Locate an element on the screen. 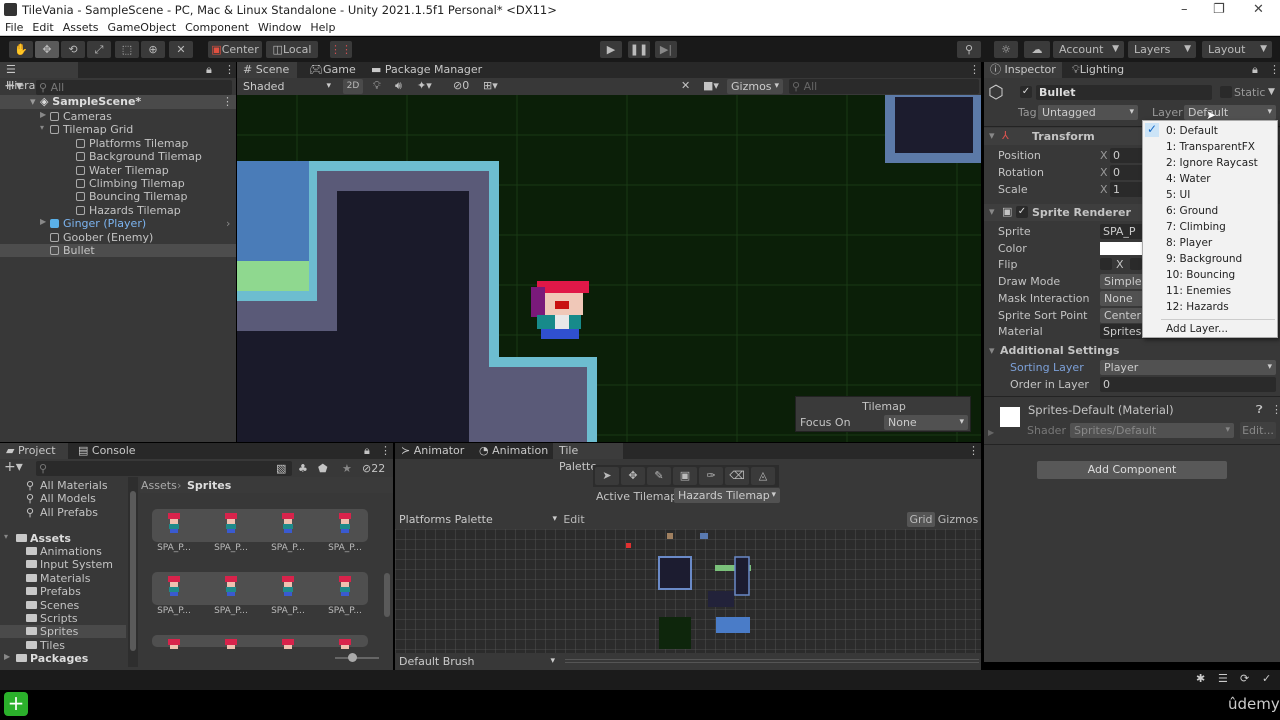 The height and width of the screenshot is (720, 1280). scale-tool-button: ⤢ is located at coordinates (99, 49).